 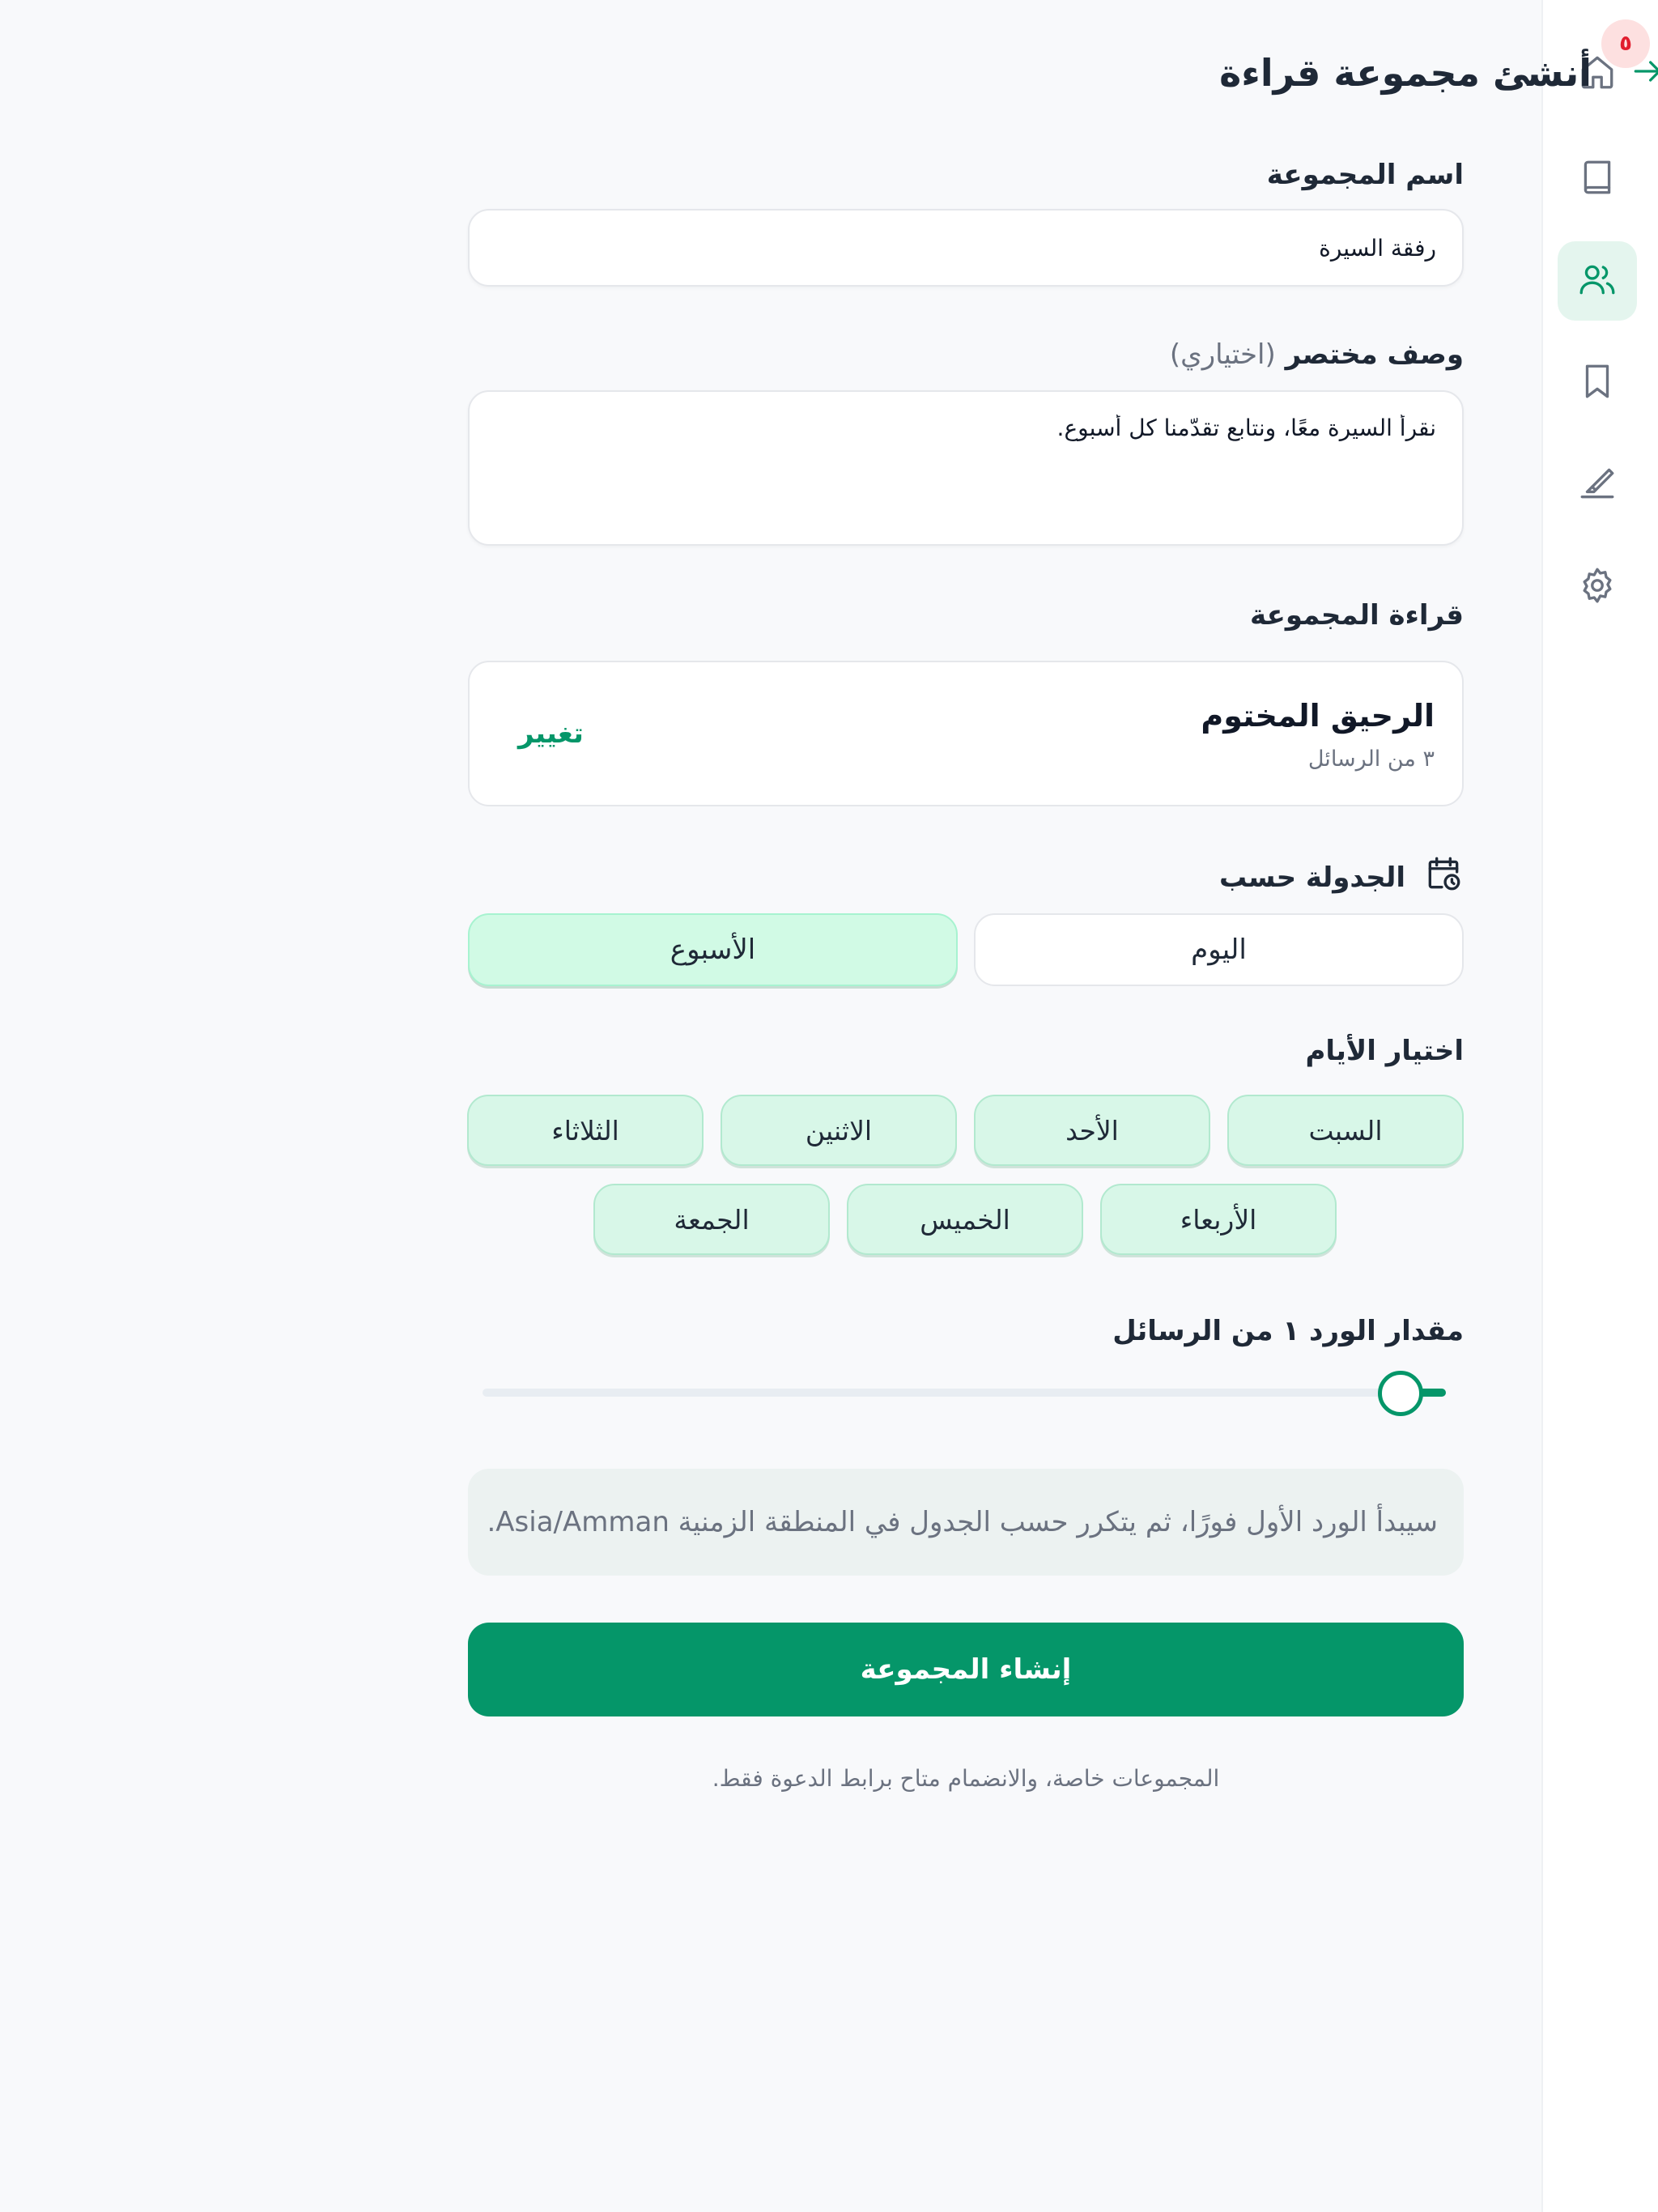 What do you see at coordinates (964, 1393) in the screenshot?
I see `amount-slider-track` at bounding box center [964, 1393].